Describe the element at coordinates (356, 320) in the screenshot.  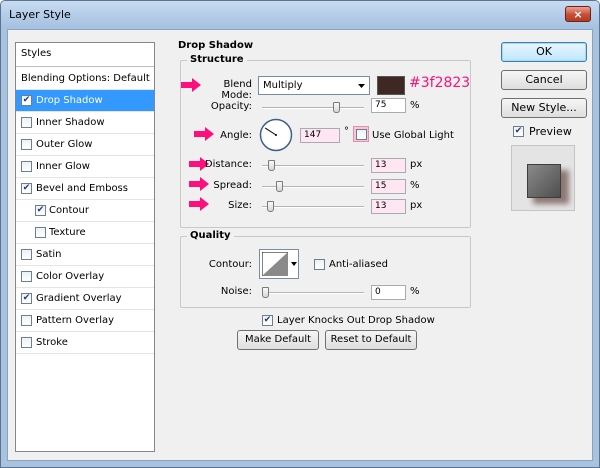
I see `knocks-out-label: Layer Knocks Out Drop Shadow` at that location.